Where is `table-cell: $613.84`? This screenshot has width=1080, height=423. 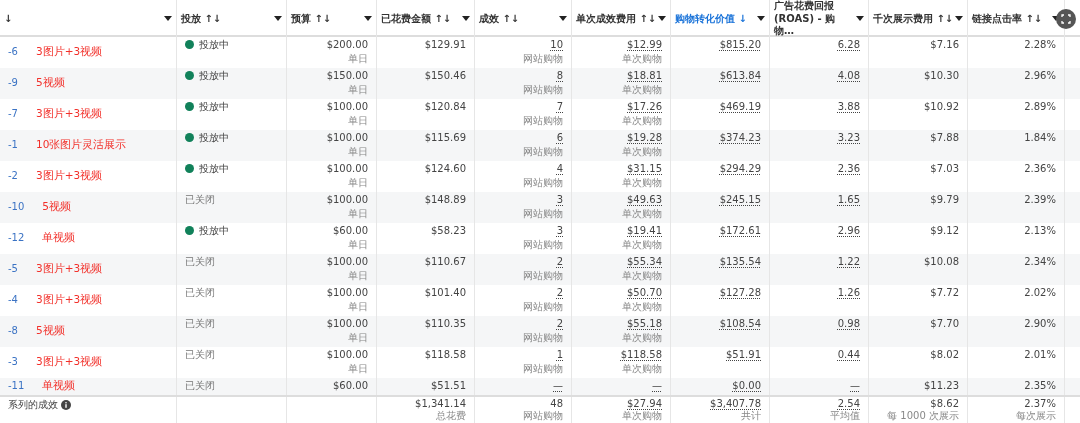 table-cell: $613.84 is located at coordinates (740, 75).